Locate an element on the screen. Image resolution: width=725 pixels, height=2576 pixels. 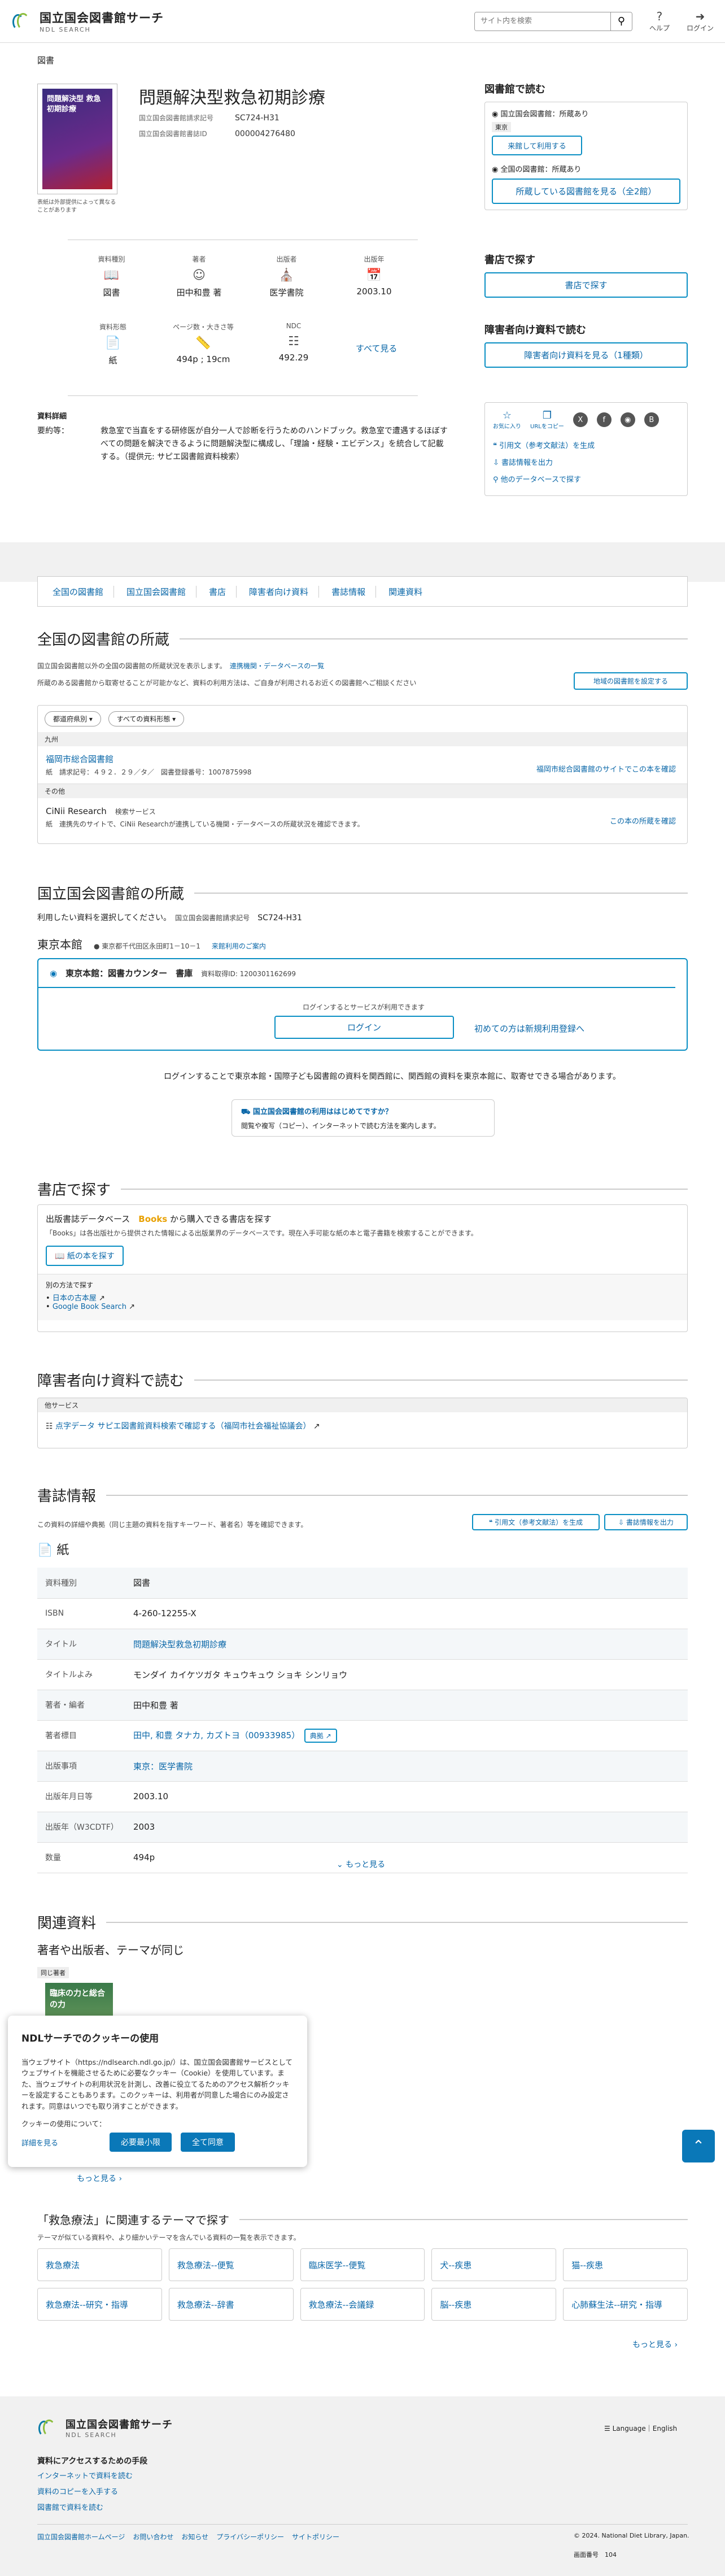
sapie-link: 点字データ サピエ図書館資料検索で確認する（福岡市社会福祉協議会） is located at coordinates (183, 1426).